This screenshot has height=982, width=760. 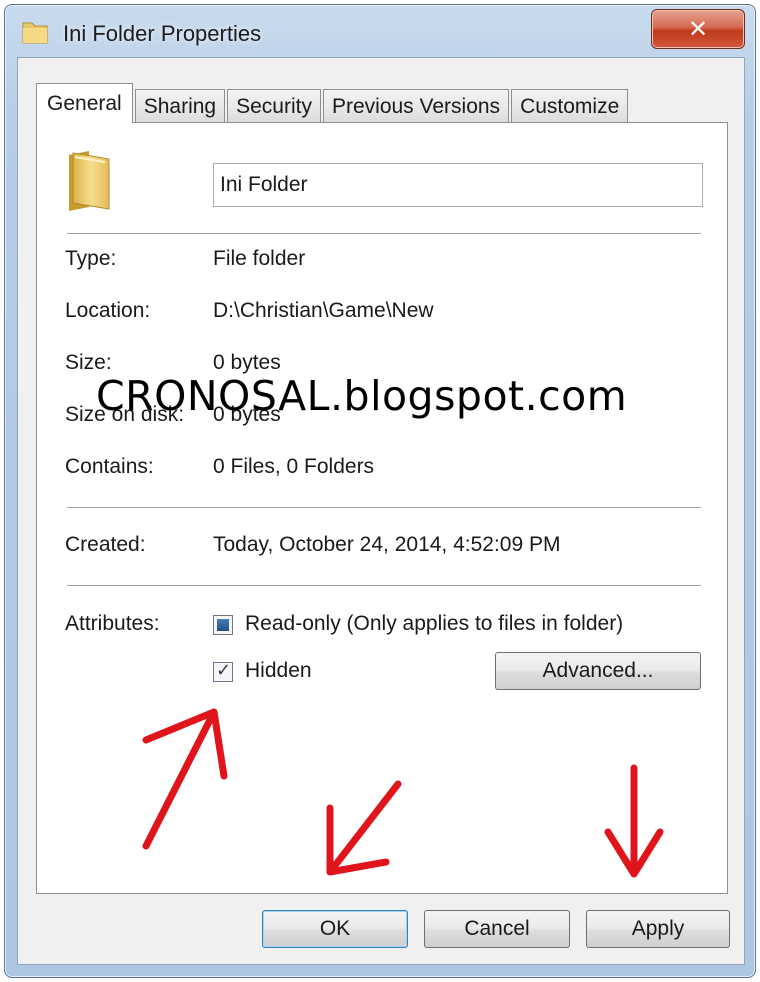 What do you see at coordinates (278, 671) in the screenshot?
I see `hidden-checkbox-label: Hidden` at bounding box center [278, 671].